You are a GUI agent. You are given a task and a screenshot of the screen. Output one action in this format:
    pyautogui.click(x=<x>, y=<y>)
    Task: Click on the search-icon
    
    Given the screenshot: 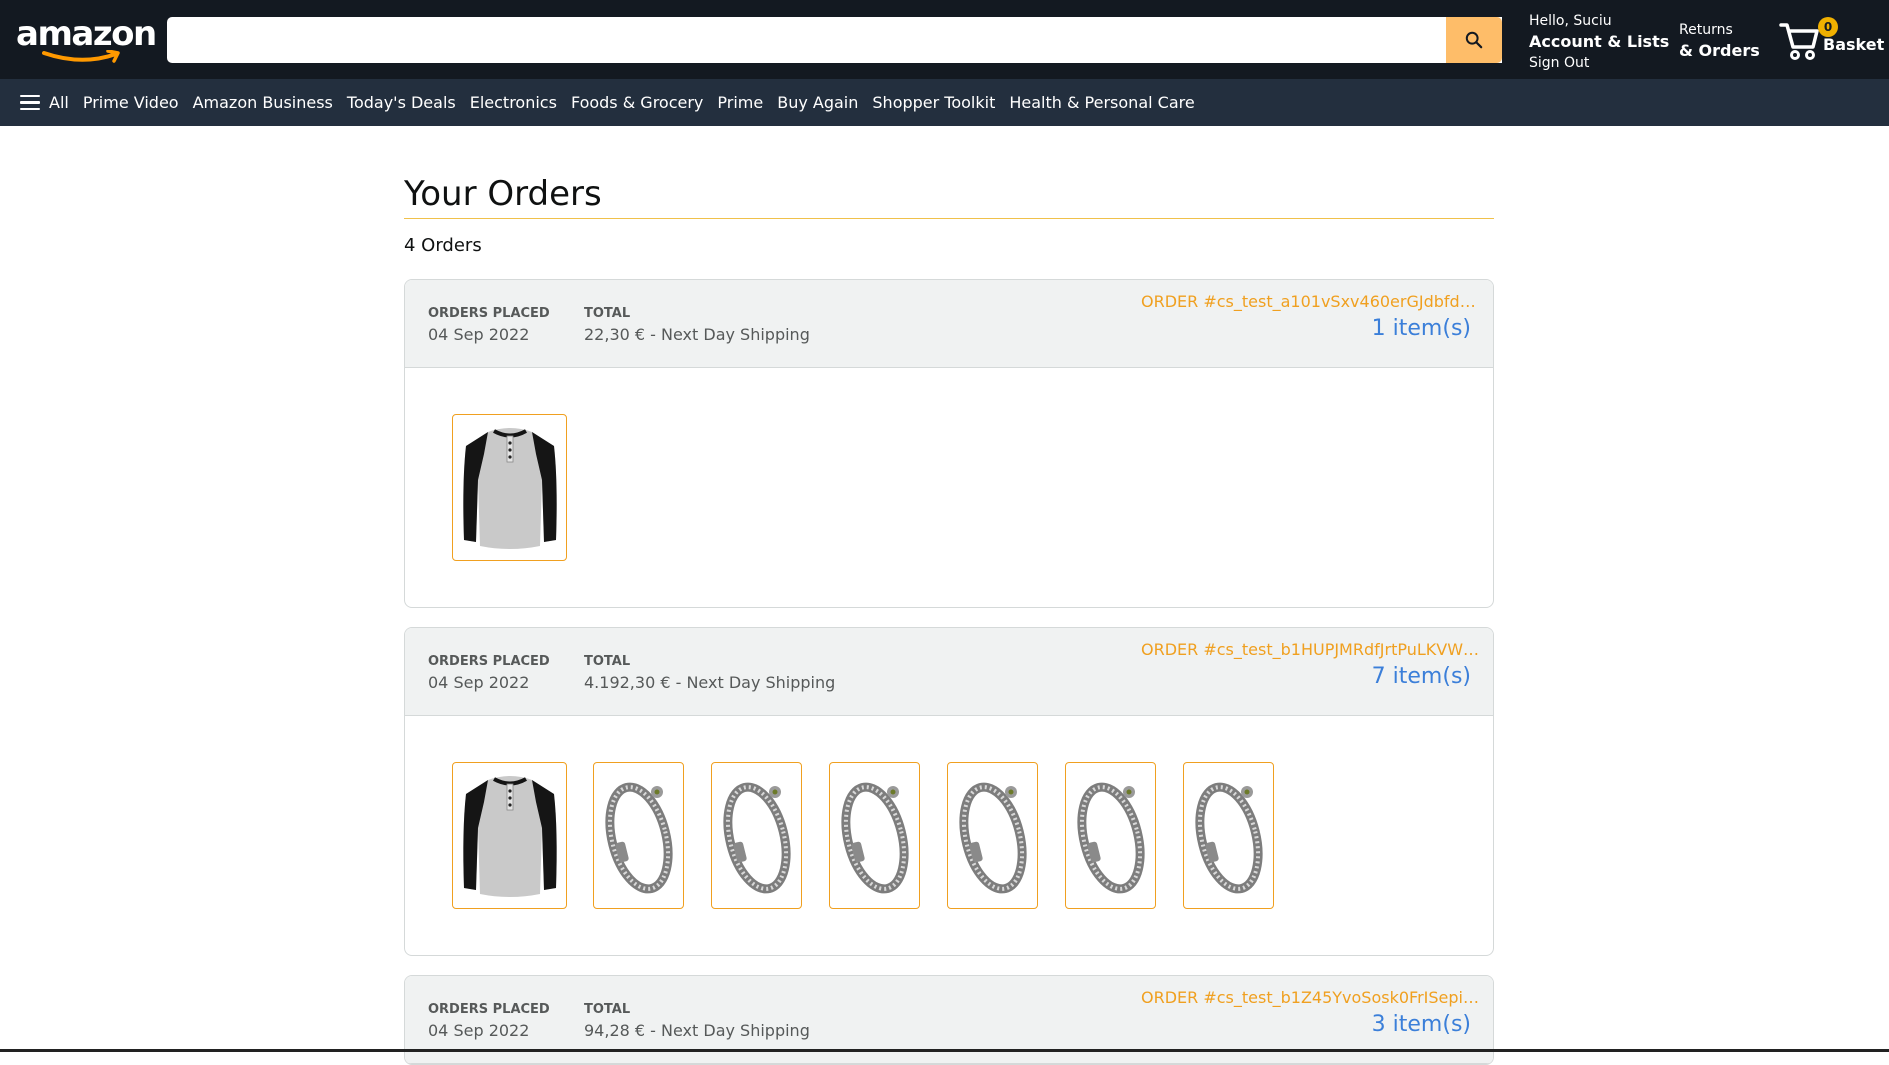 What is the action you would take?
    pyautogui.click(x=1474, y=40)
    